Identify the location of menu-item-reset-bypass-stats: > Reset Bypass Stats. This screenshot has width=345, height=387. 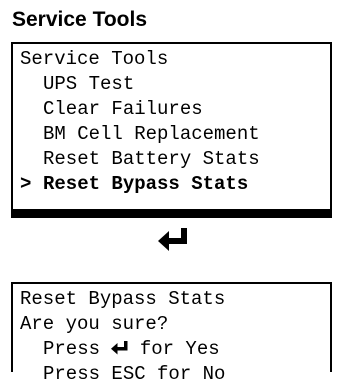
(175, 184).